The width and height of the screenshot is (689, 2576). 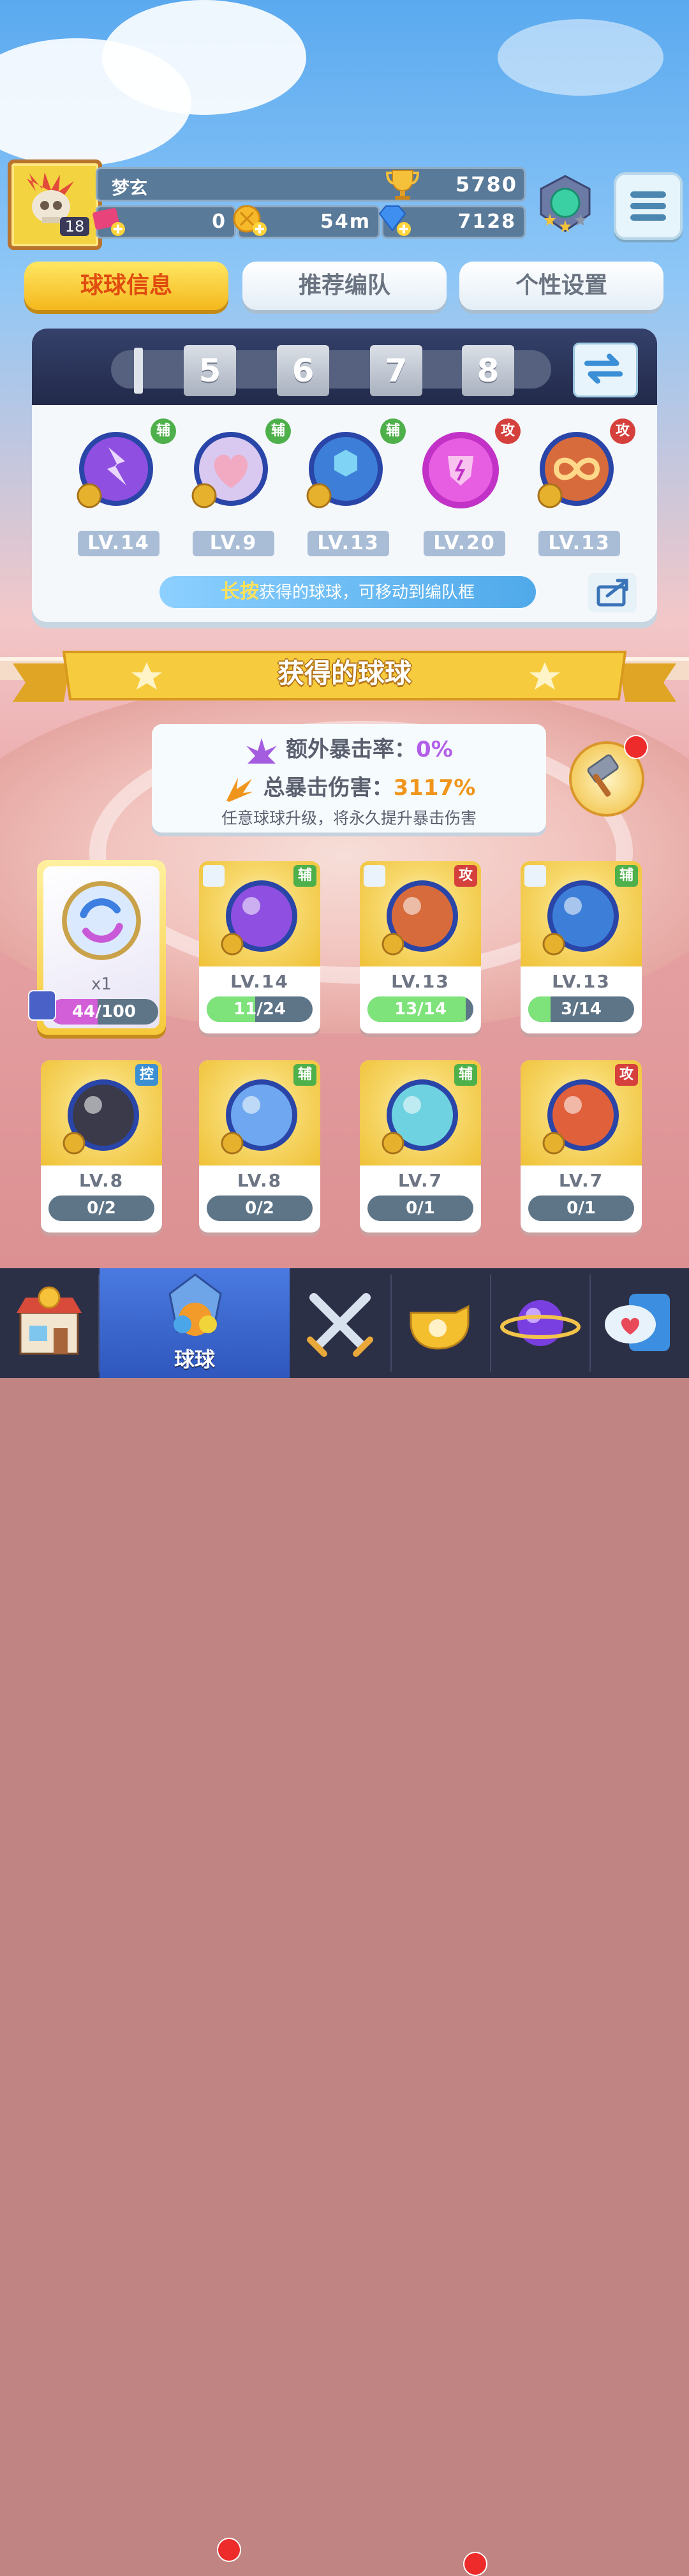 I want to click on ball-card: 辅 LV.13 3/14, so click(x=581, y=947).